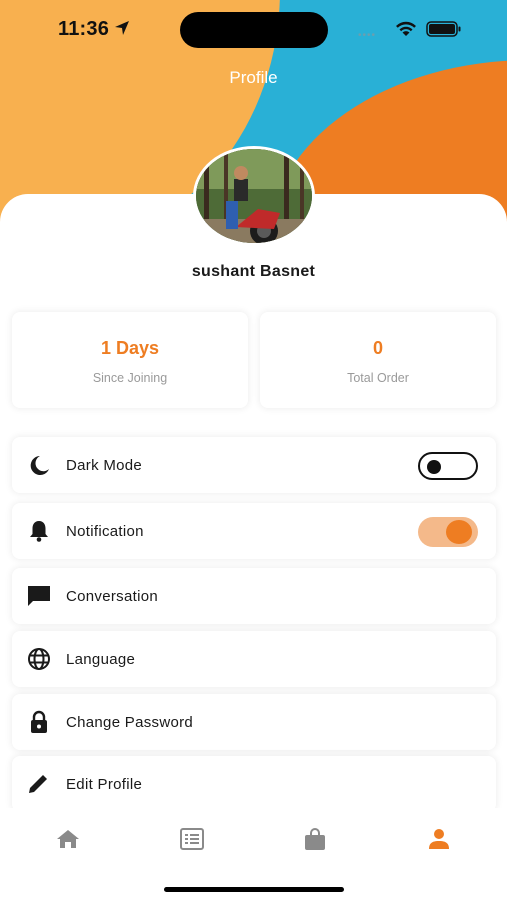 This screenshot has height=900, width=507. Describe the element at coordinates (192, 839) in the screenshot. I see `list-icon` at that location.